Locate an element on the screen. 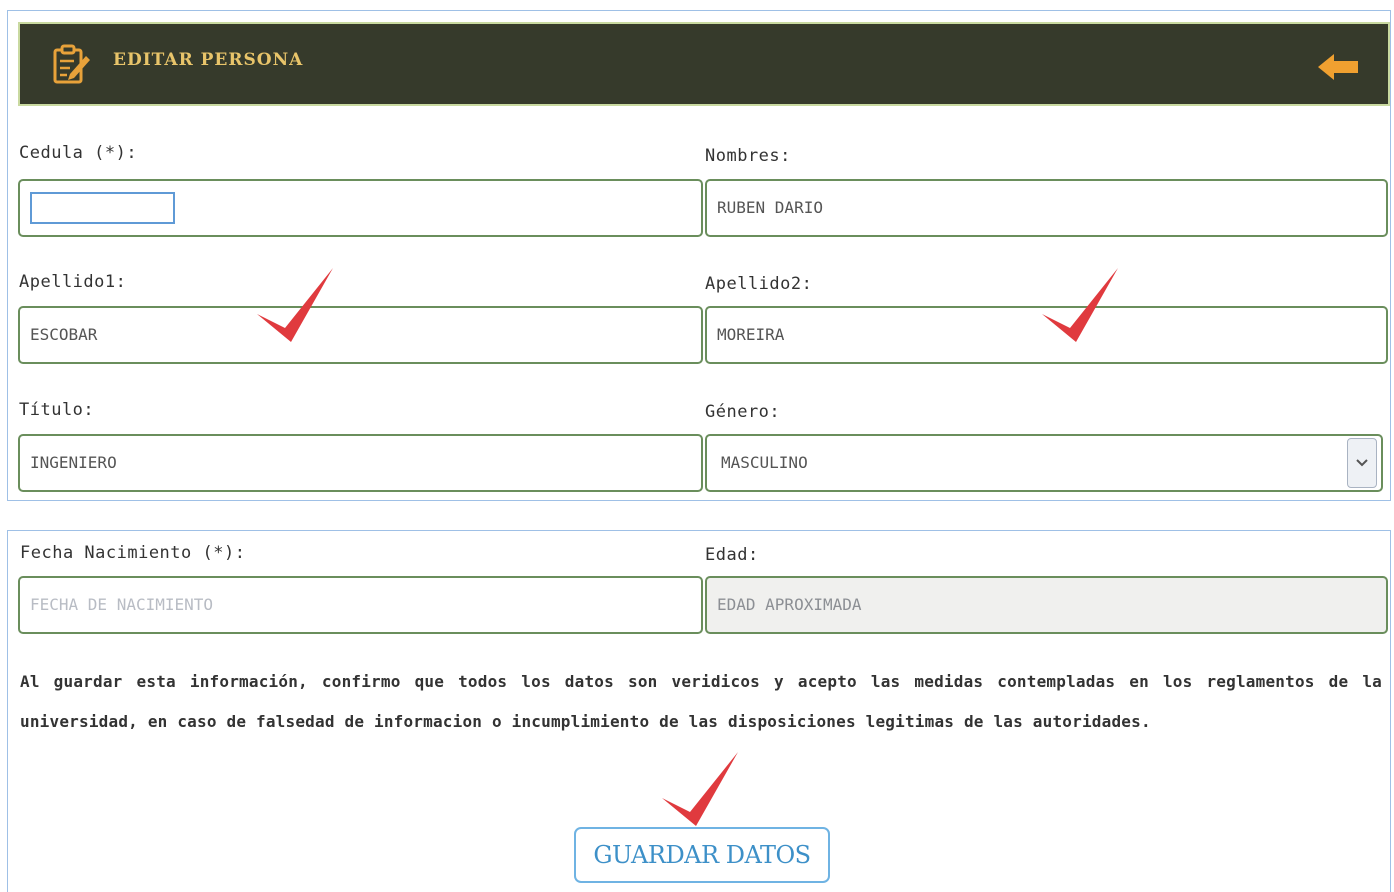  chevron-down-icon is located at coordinates (1362, 463).